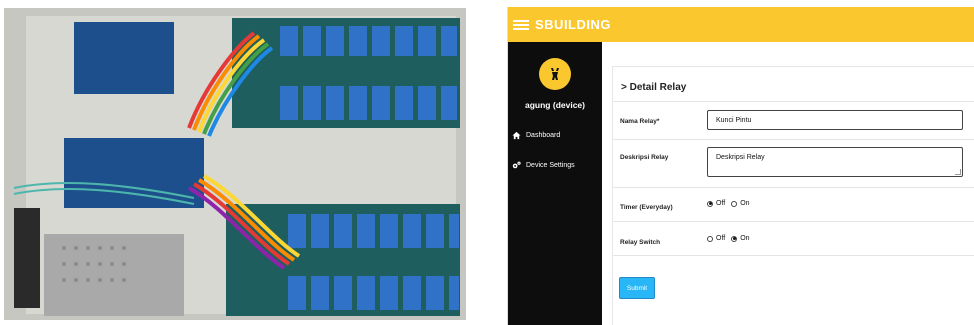 This screenshot has width=974, height=325. What do you see at coordinates (710, 238) in the screenshot?
I see `switch-off-radio` at bounding box center [710, 238].